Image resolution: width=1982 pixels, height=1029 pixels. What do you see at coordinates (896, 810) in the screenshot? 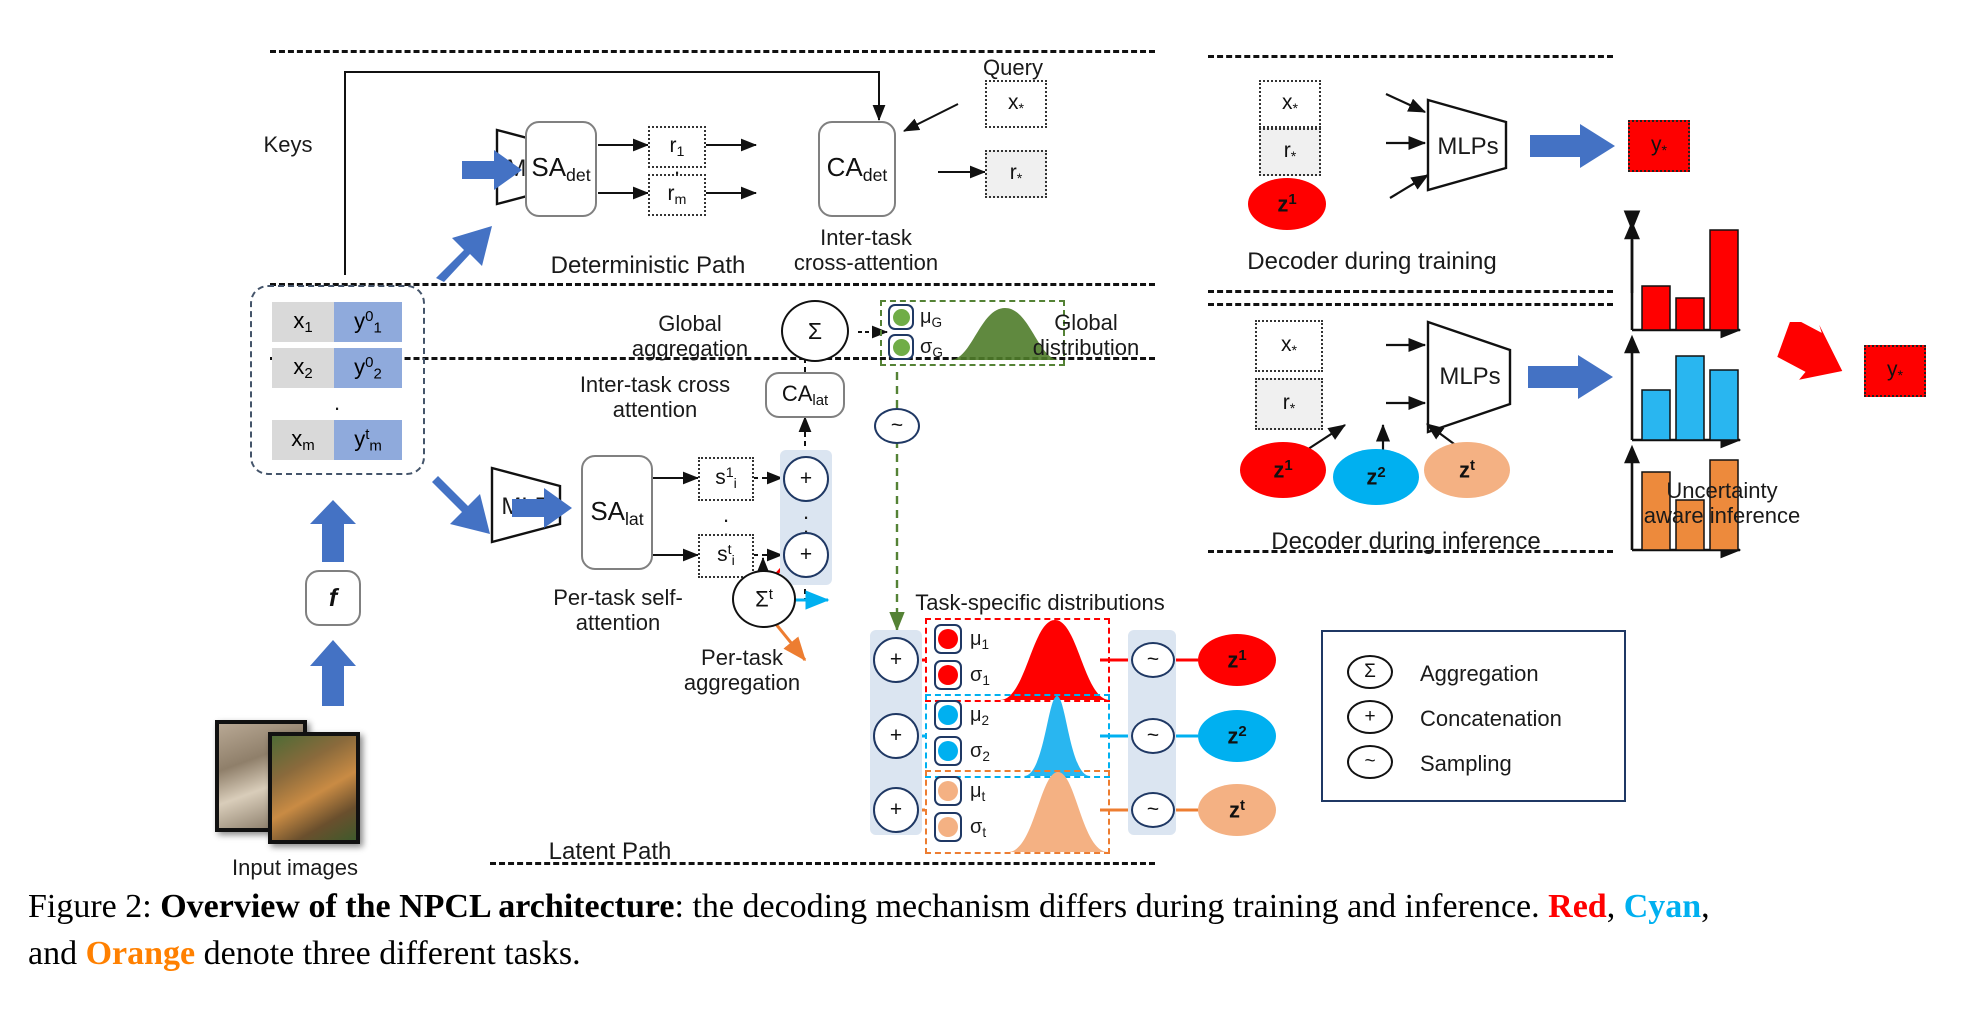
I see `task-concat-3: +` at bounding box center [896, 810].